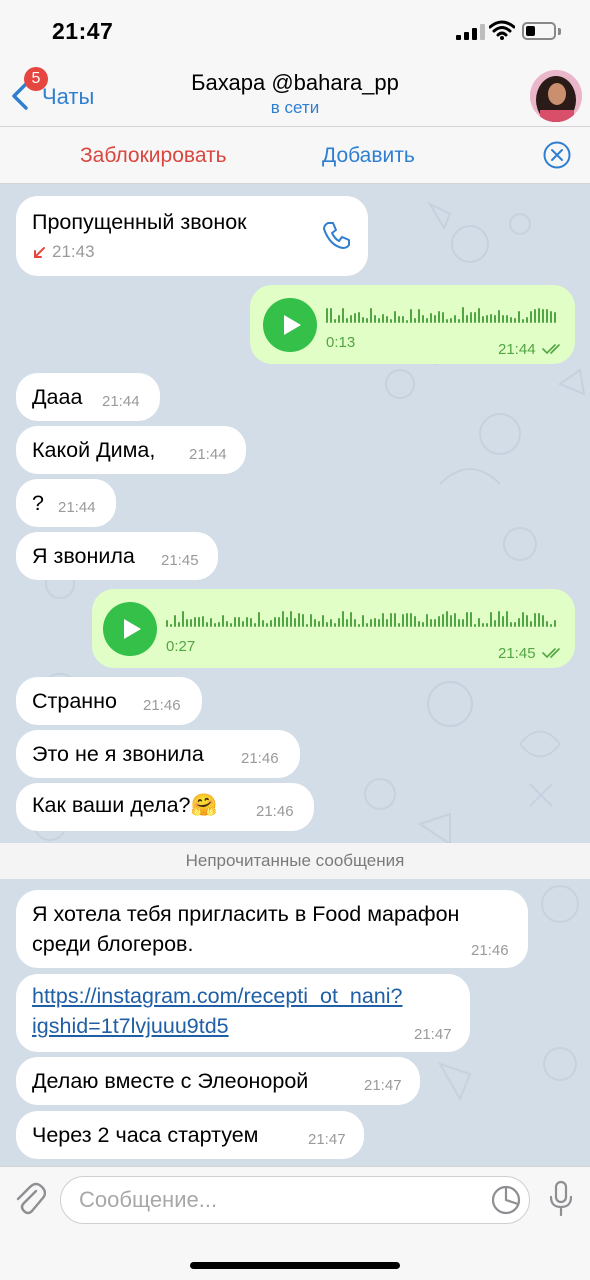  I want to click on close-circle-icon, so click(557, 155).